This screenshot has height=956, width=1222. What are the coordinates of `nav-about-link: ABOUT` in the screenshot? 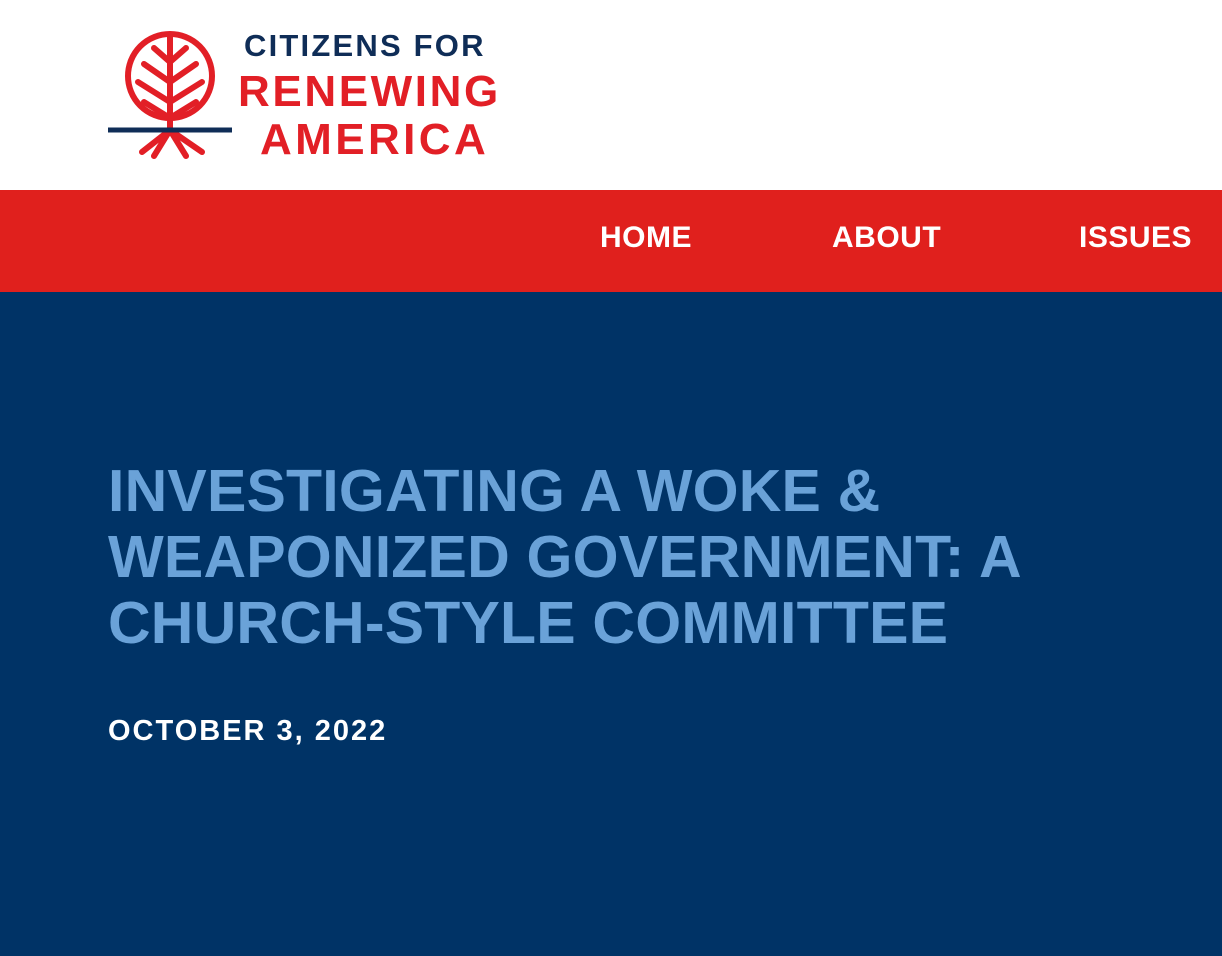 It's located at (886, 238).